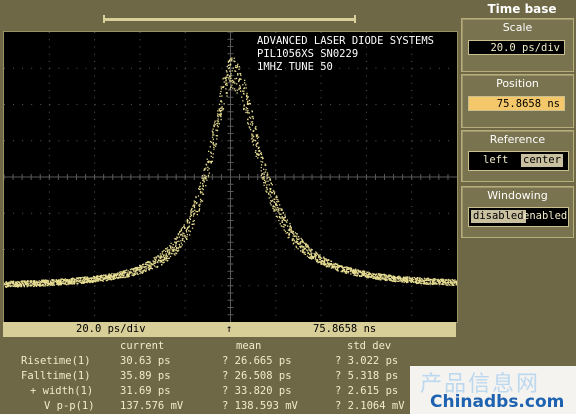 The width and height of the screenshot is (576, 414). I want to click on scale-panel: Scale 20.0 ps/div, so click(517, 45).